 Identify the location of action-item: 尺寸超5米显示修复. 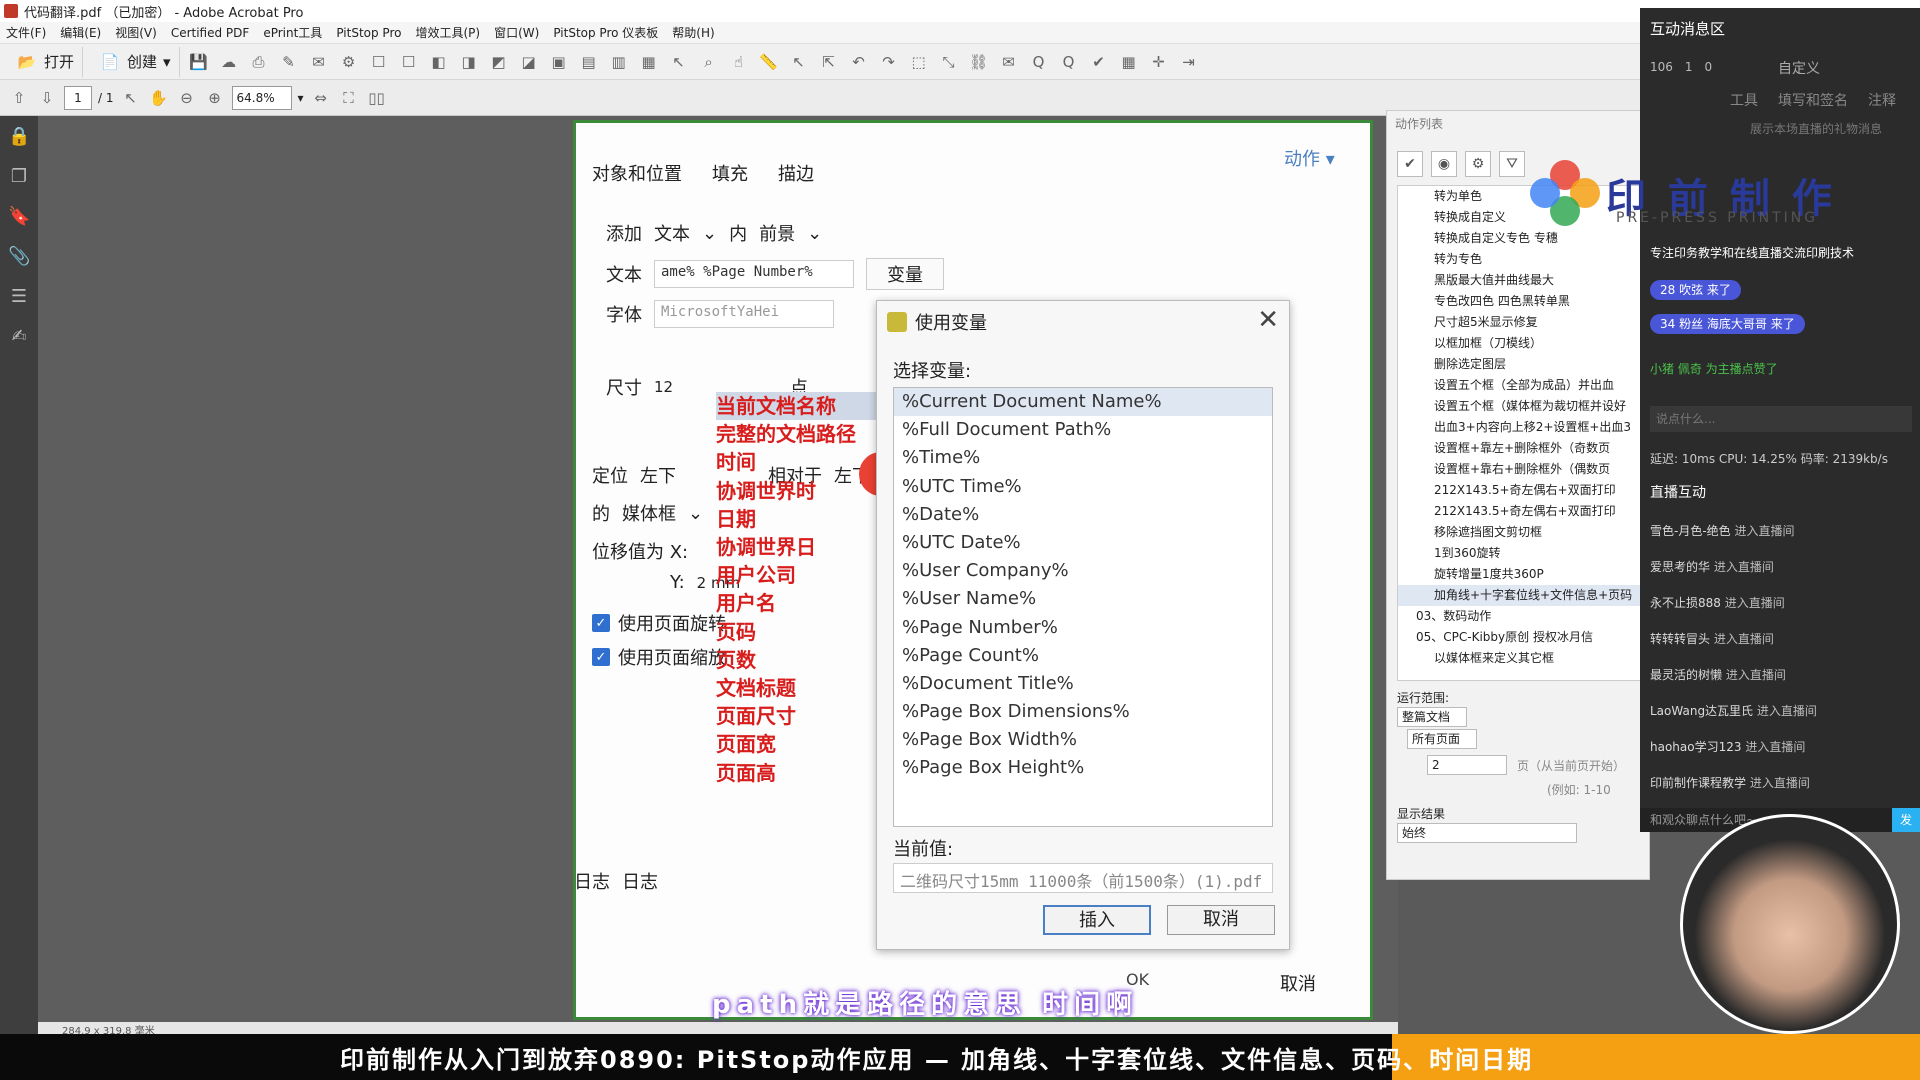
(1520, 322).